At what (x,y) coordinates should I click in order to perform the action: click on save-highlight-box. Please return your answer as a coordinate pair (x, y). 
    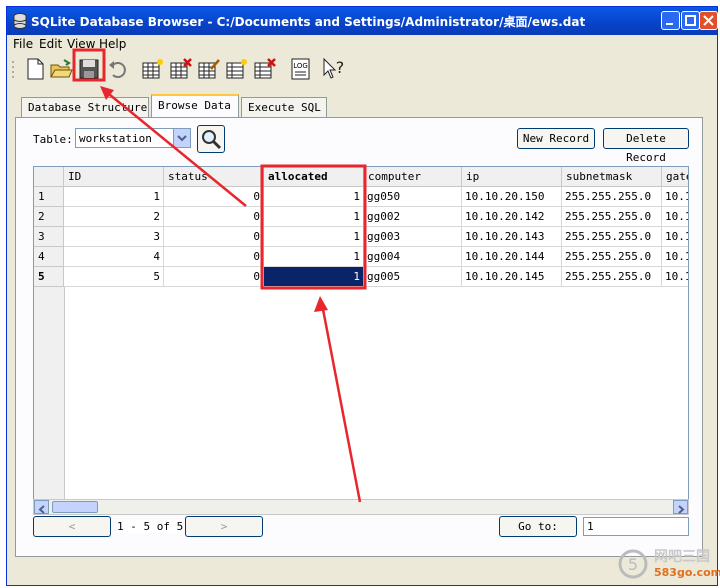
    Looking at the image, I should click on (89, 65).